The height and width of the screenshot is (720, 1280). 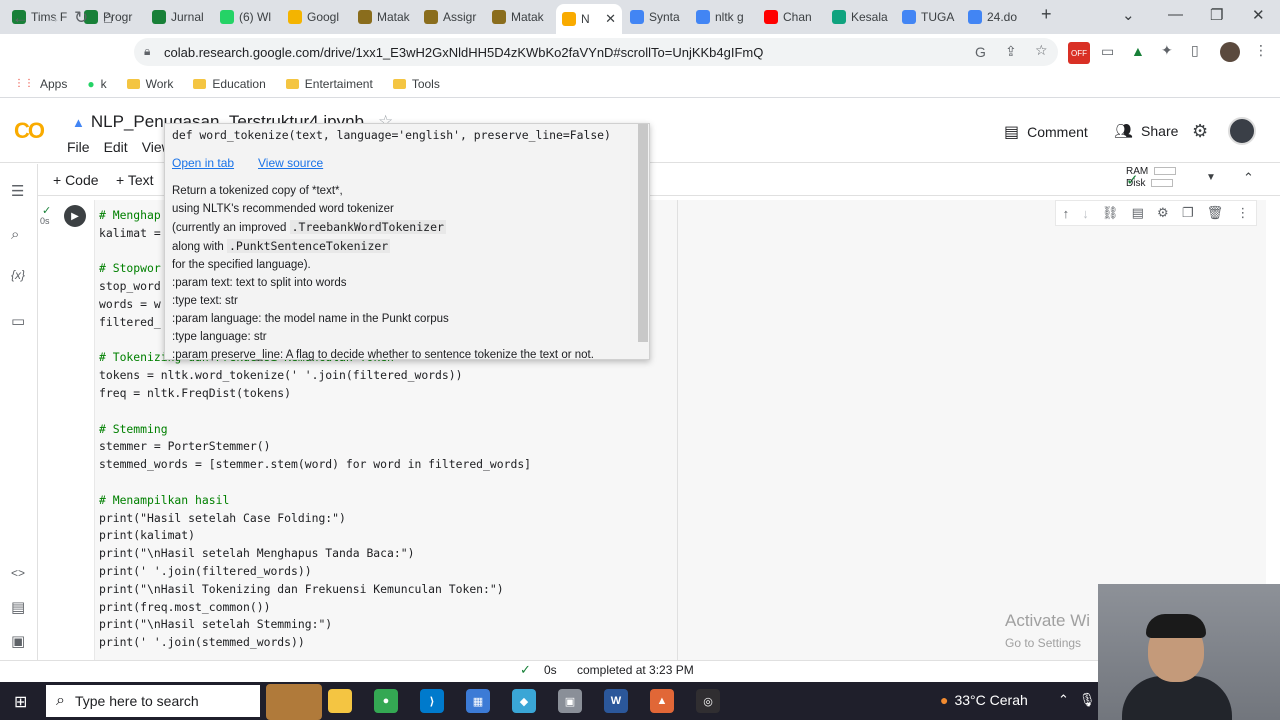 I want to click on browser-tab: Jurnal, so click(x=179, y=17).